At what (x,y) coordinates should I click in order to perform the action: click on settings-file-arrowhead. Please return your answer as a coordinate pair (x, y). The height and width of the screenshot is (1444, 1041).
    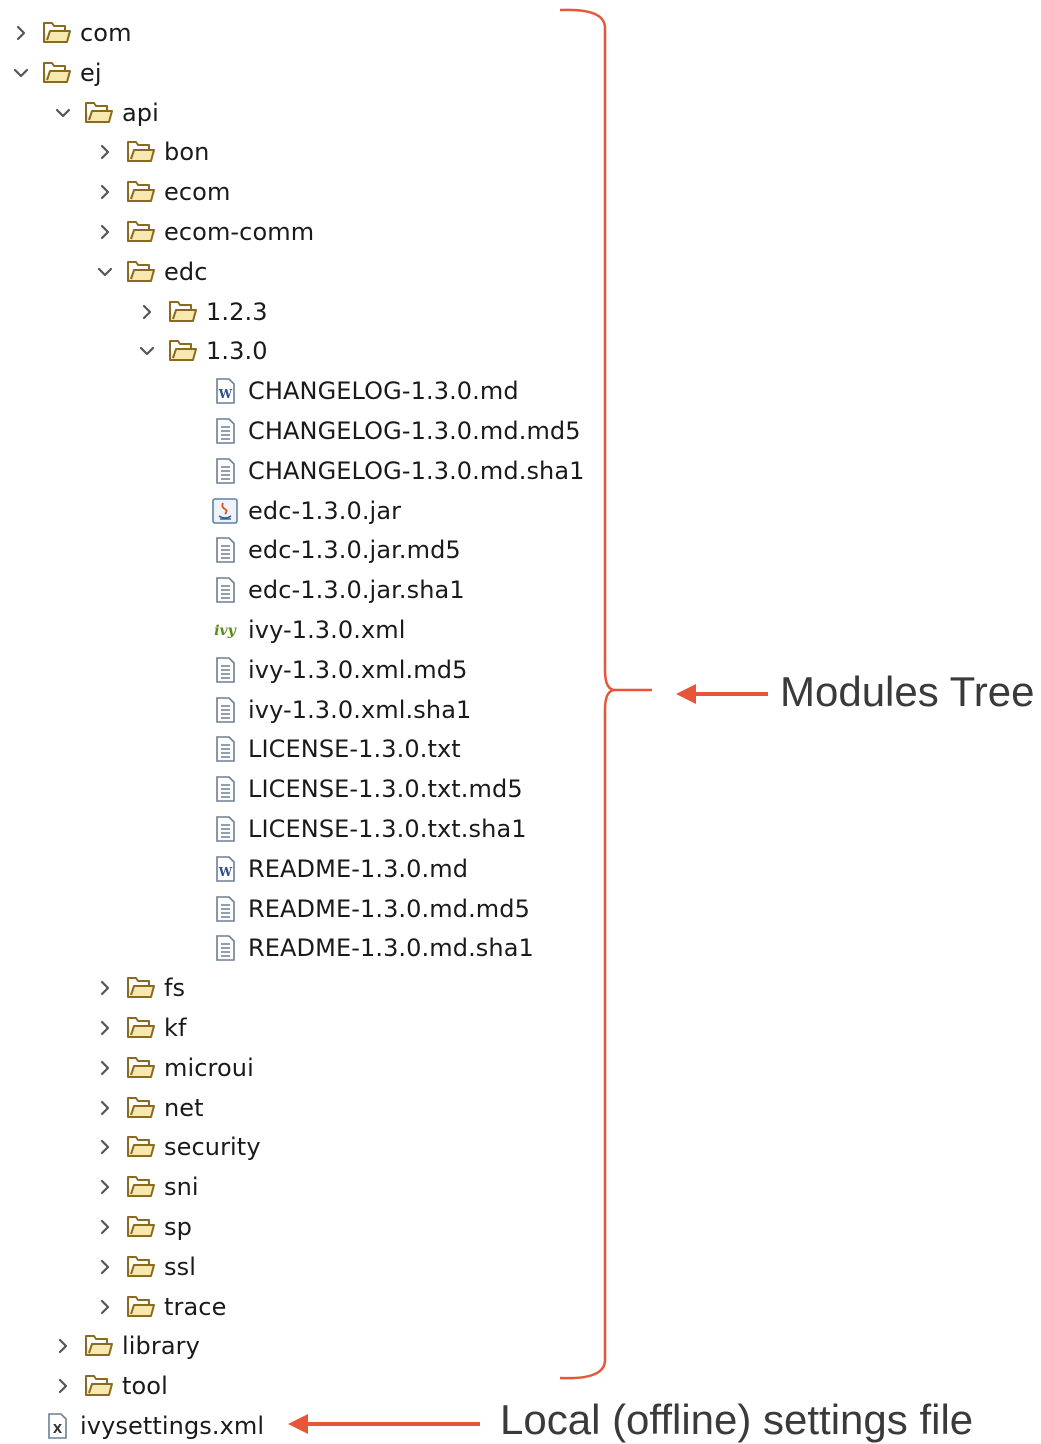
    Looking at the image, I should click on (298, 1424).